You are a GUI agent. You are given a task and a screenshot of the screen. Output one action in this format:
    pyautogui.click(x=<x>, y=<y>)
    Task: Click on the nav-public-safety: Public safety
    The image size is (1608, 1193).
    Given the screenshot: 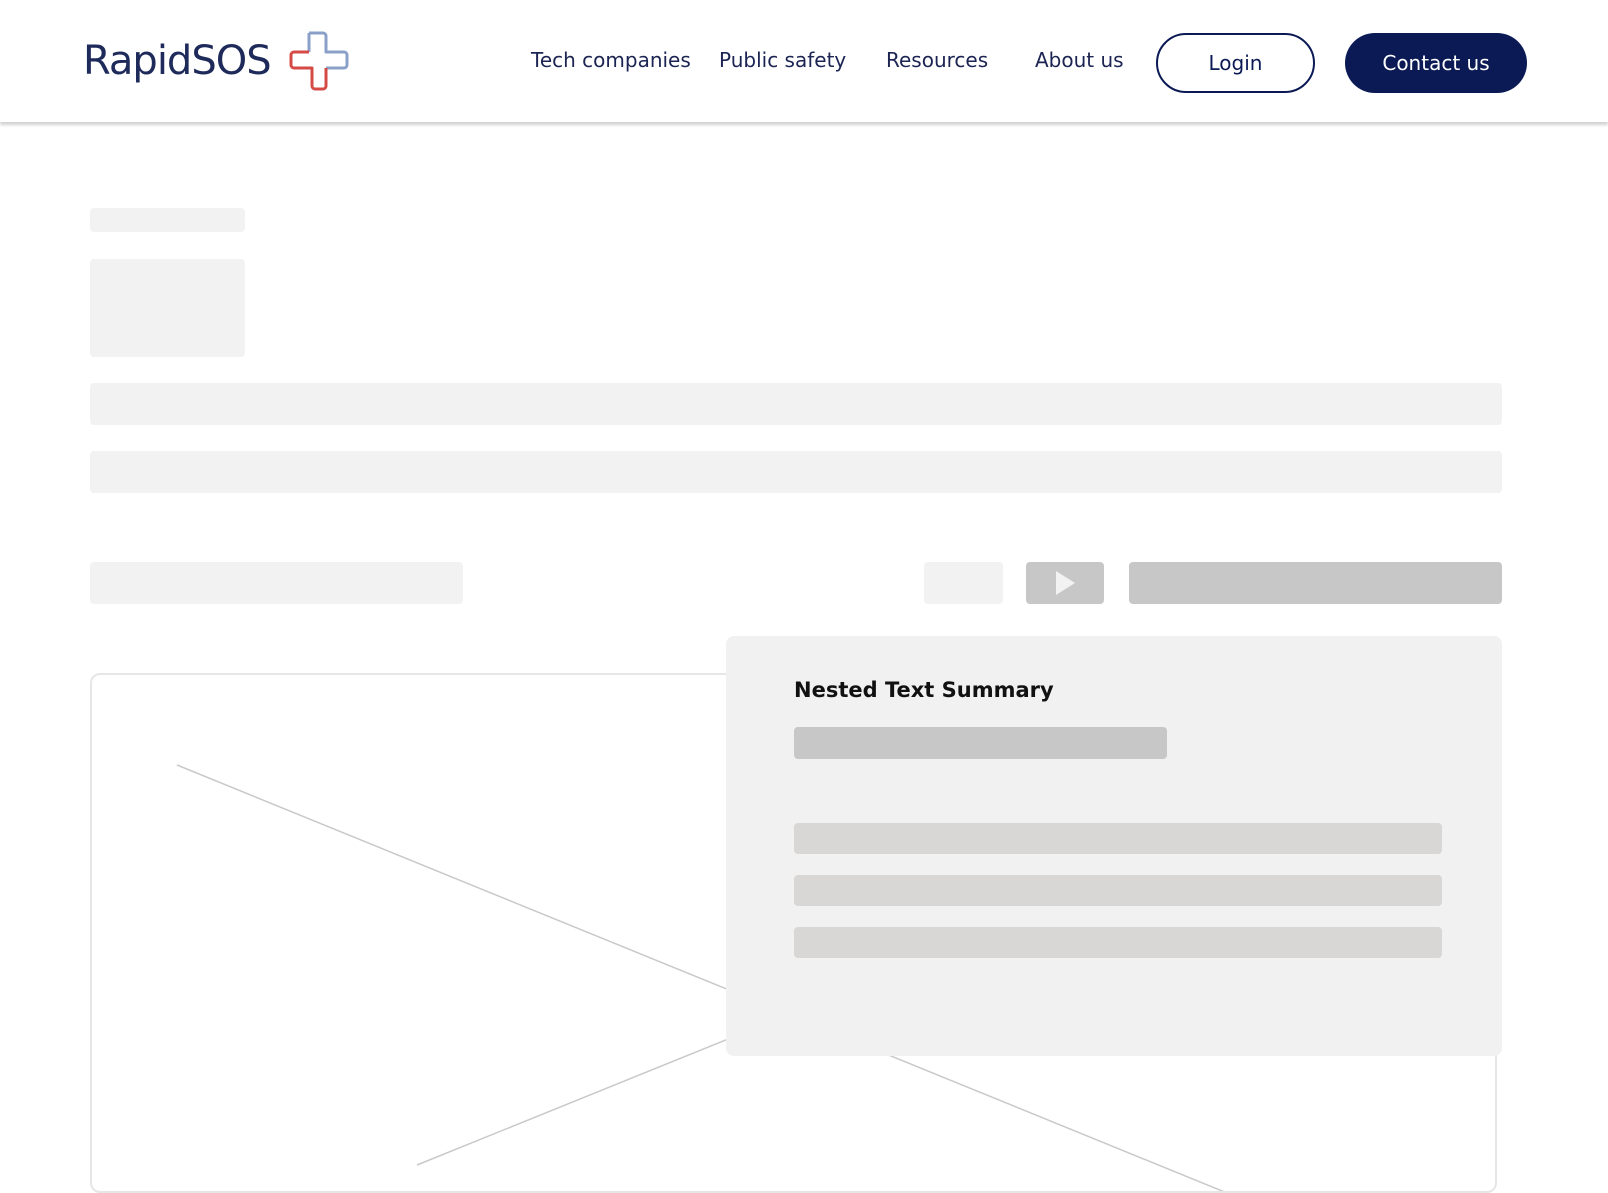 What is the action you would take?
    pyautogui.click(x=782, y=60)
    